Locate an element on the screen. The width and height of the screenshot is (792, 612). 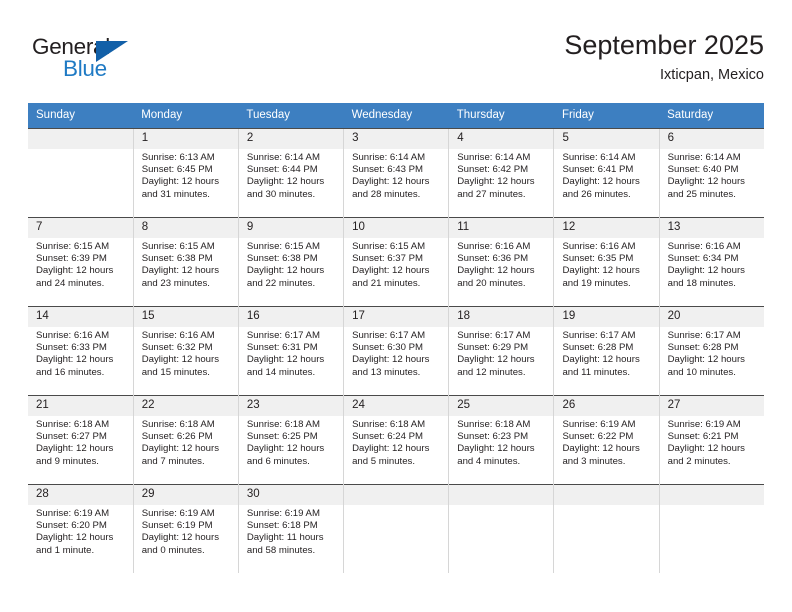
page-title: September 2025 is located at coordinates (664, 45).